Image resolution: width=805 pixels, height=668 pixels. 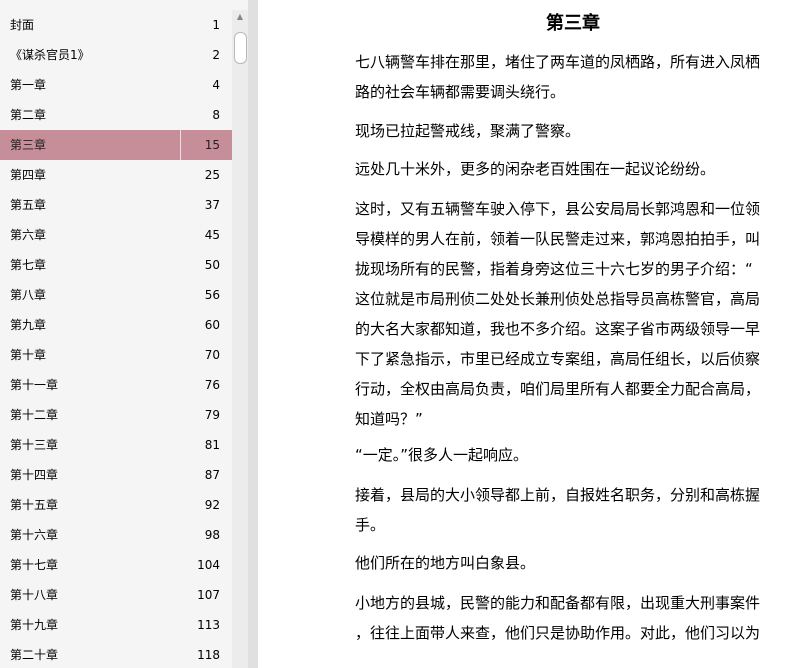 What do you see at coordinates (116, 115) in the screenshot?
I see `toc-item: 第二章 8` at bounding box center [116, 115].